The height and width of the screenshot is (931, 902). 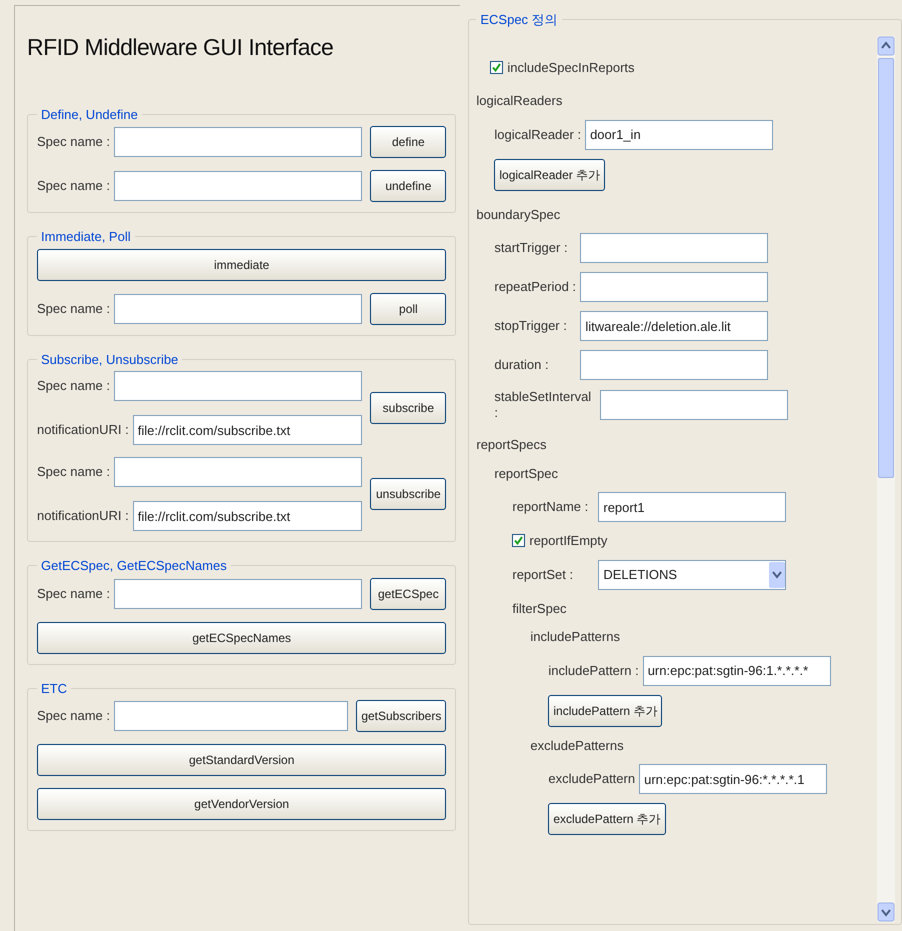 What do you see at coordinates (512, 445) in the screenshot?
I see `section-heading: reportSpecs` at bounding box center [512, 445].